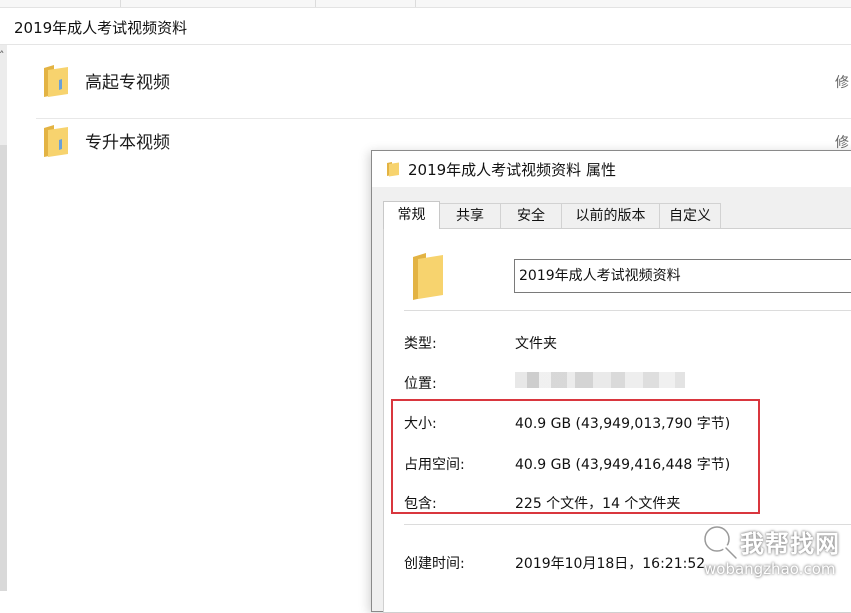  I want to click on separator, so click(627, 310).